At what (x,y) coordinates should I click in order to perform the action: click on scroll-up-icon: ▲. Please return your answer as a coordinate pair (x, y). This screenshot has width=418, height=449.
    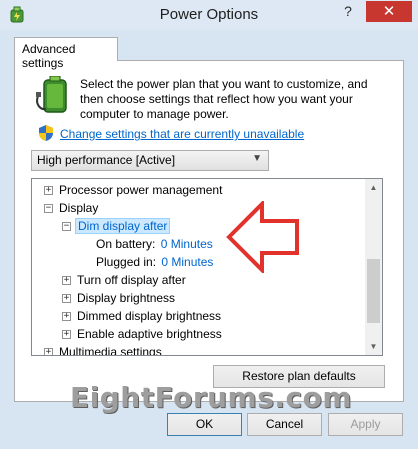
    Looking at the image, I should click on (373, 187).